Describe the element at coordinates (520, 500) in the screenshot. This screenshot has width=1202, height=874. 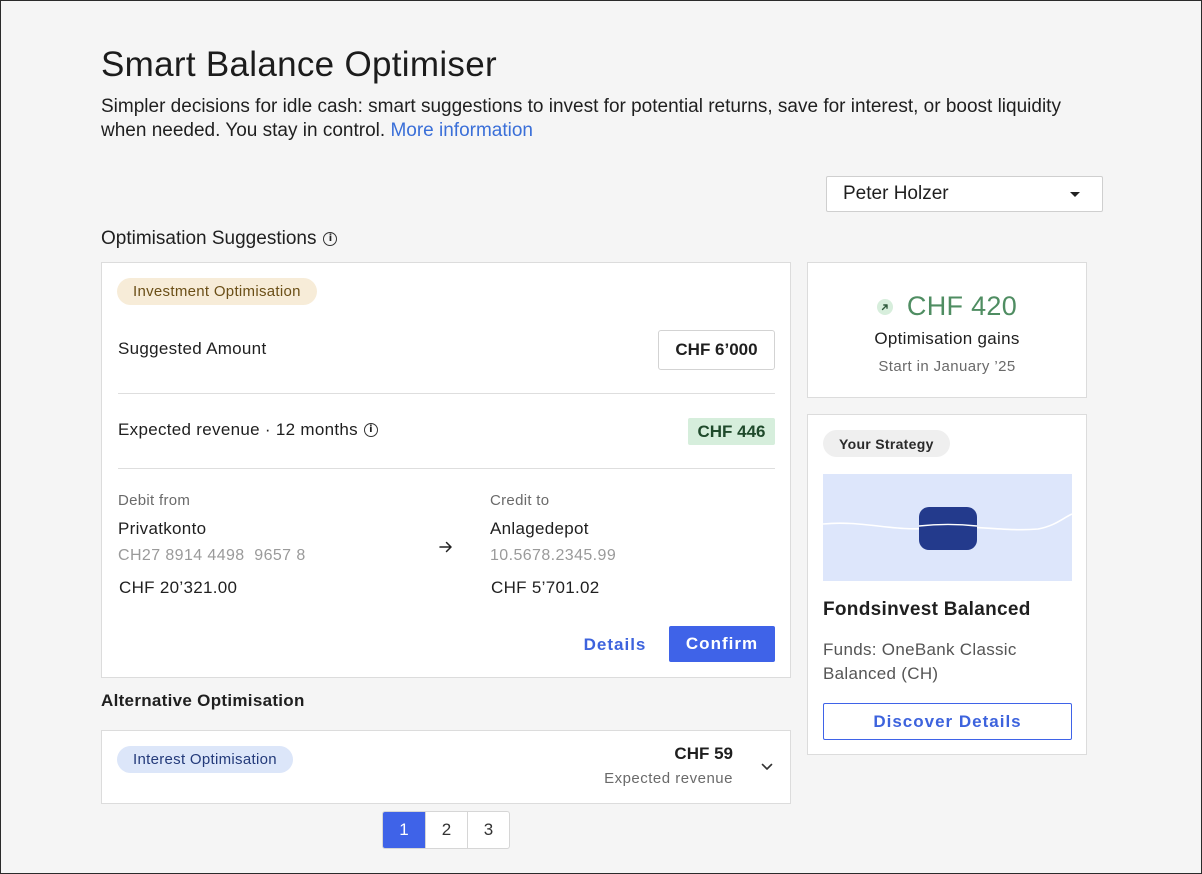
I see `credit-to-label: Credit to` at that location.